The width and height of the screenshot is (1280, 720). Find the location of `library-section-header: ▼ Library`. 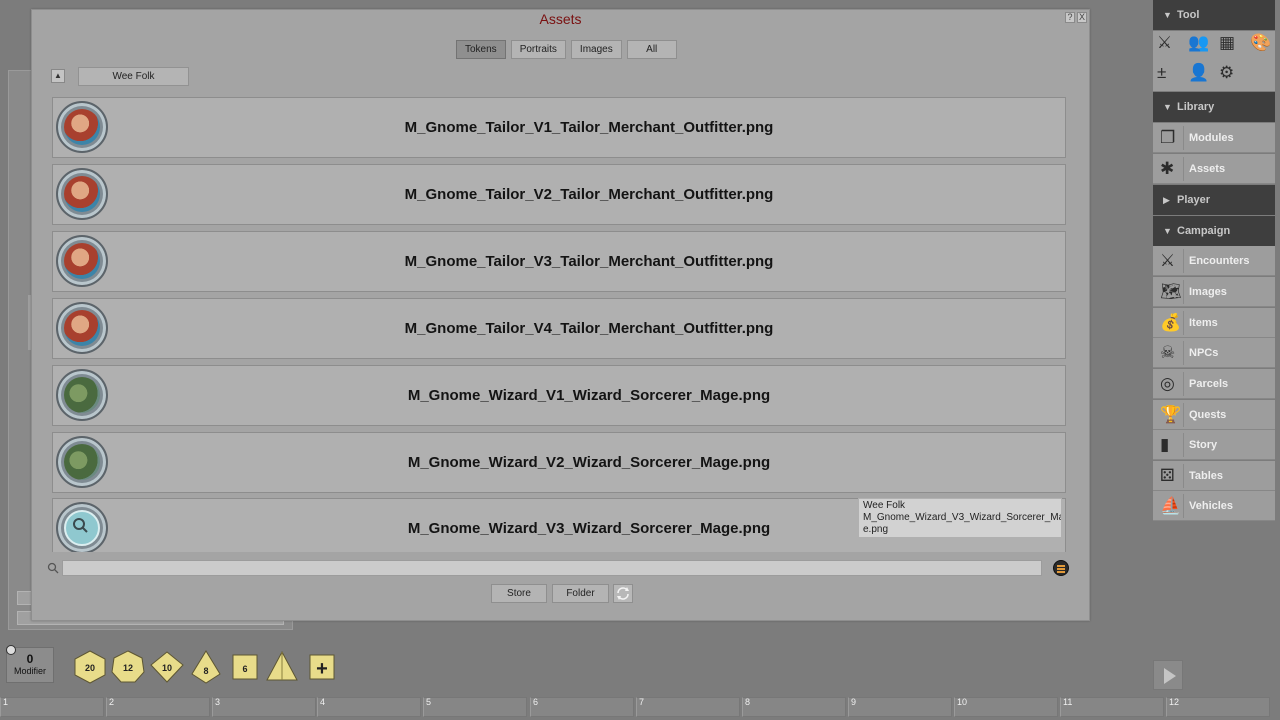

library-section-header: ▼ Library is located at coordinates (1214, 107).